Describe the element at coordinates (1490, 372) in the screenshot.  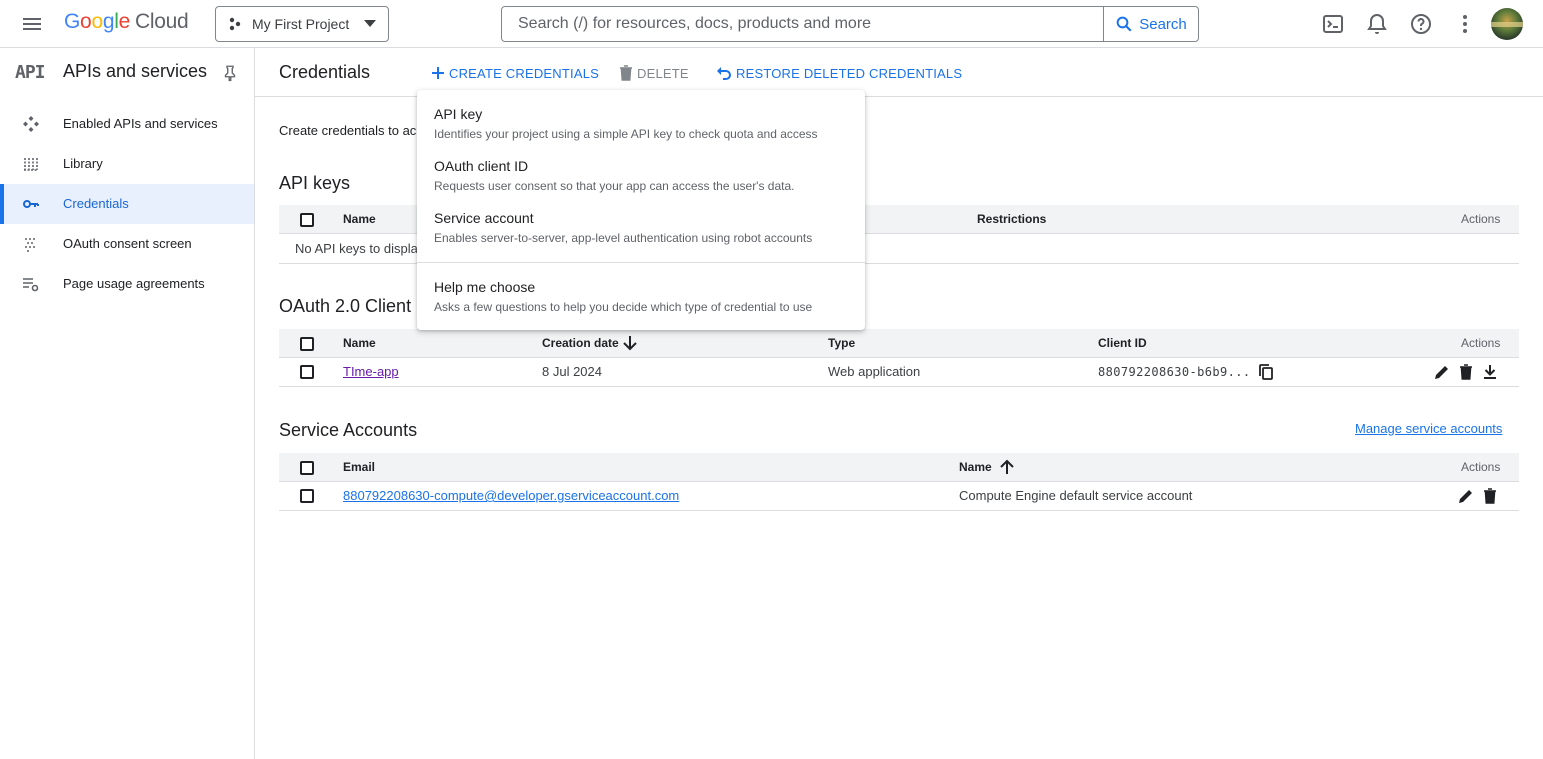
I see `download-icon` at that location.